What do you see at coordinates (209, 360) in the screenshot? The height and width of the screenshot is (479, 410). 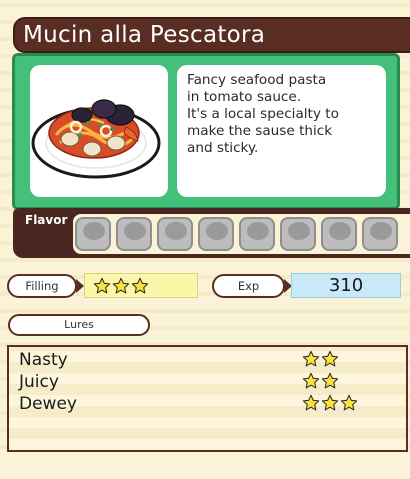 I see `lure-row: Nasty` at bounding box center [209, 360].